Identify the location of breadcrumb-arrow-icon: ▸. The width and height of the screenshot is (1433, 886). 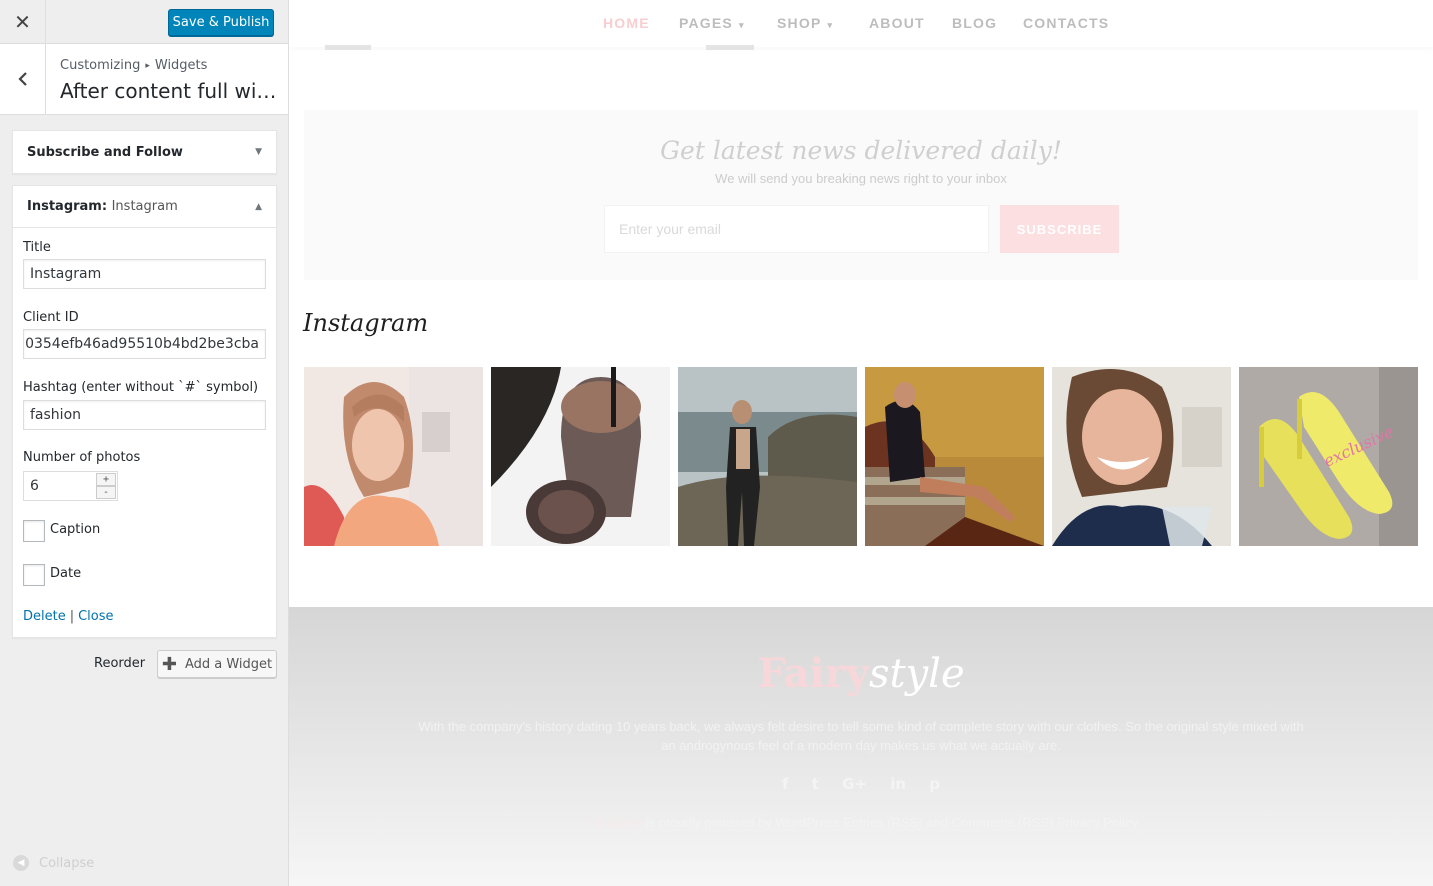
(147, 66).